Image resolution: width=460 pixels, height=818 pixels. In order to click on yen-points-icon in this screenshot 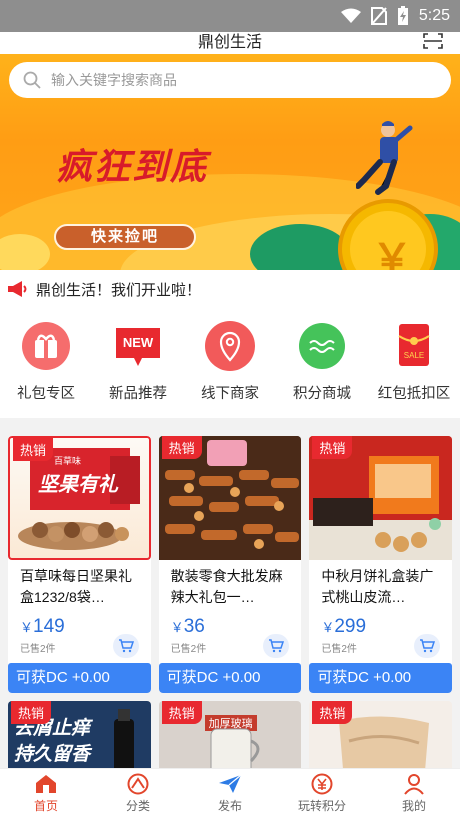, I will do `click(322, 784)`.